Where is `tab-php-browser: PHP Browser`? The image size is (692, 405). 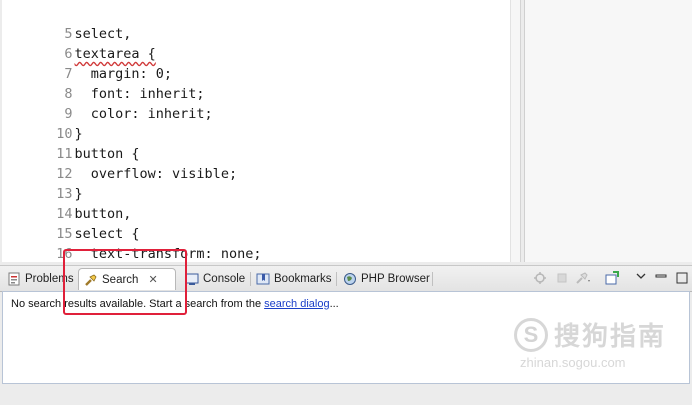 tab-php-browser: PHP Browser is located at coordinates (386, 279).